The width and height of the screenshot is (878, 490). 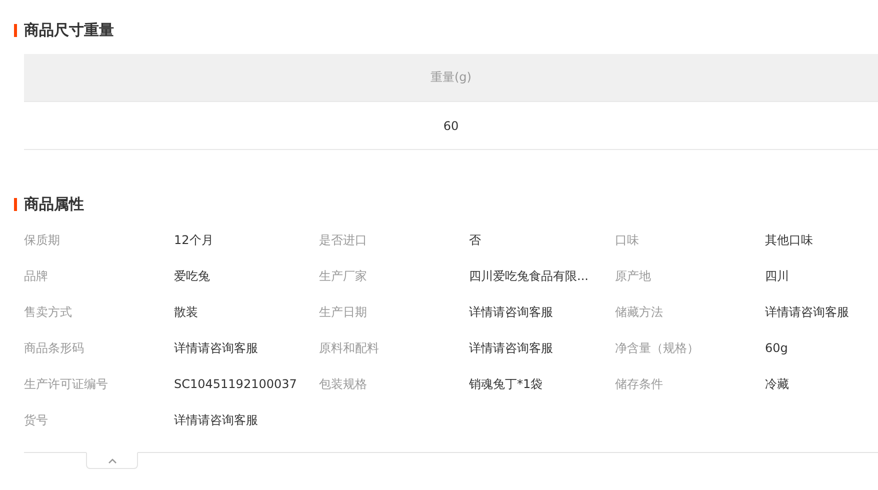 I want to click on attribute-label: 原料和配料, so click(x=349, y=348).